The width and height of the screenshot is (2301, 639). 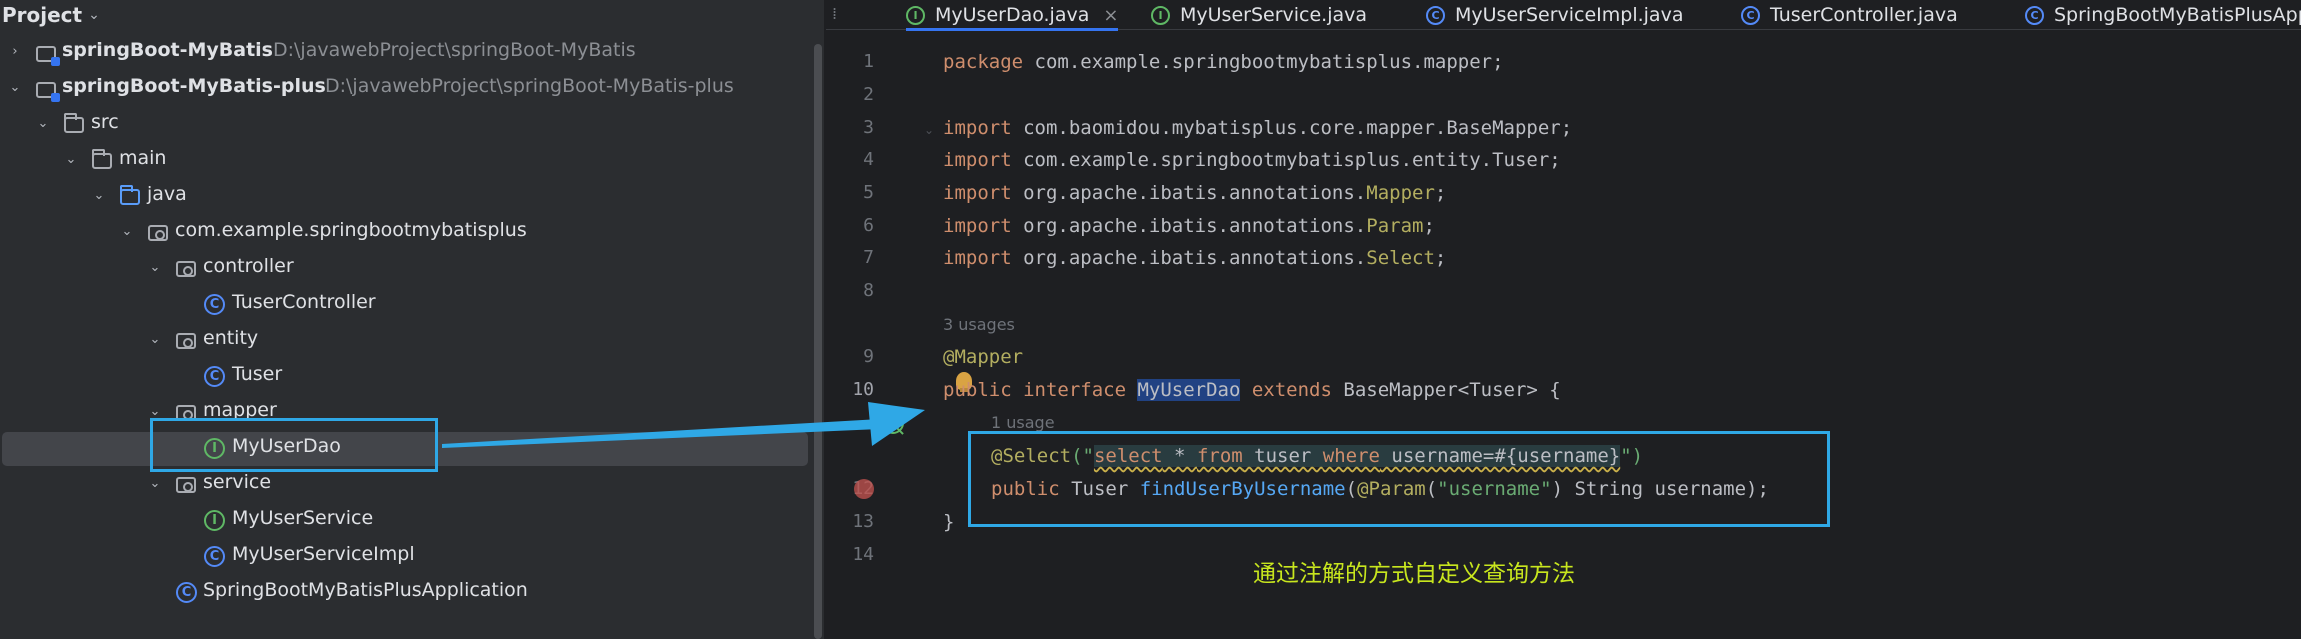 What do you see at coordinates (863, 554) in the screenshot?
I see `line-number: 14` at bounding box center [863, 554].